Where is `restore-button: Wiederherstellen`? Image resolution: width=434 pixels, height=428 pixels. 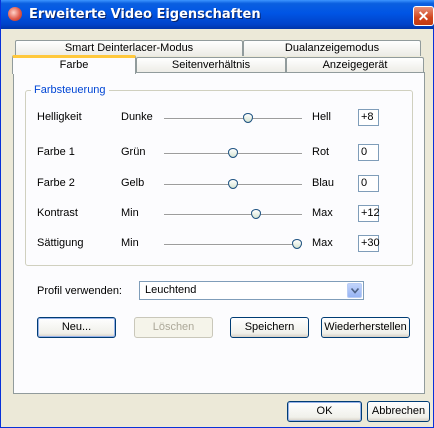
restore-button: Wiederherstellen is located at coordinates (365, 327).